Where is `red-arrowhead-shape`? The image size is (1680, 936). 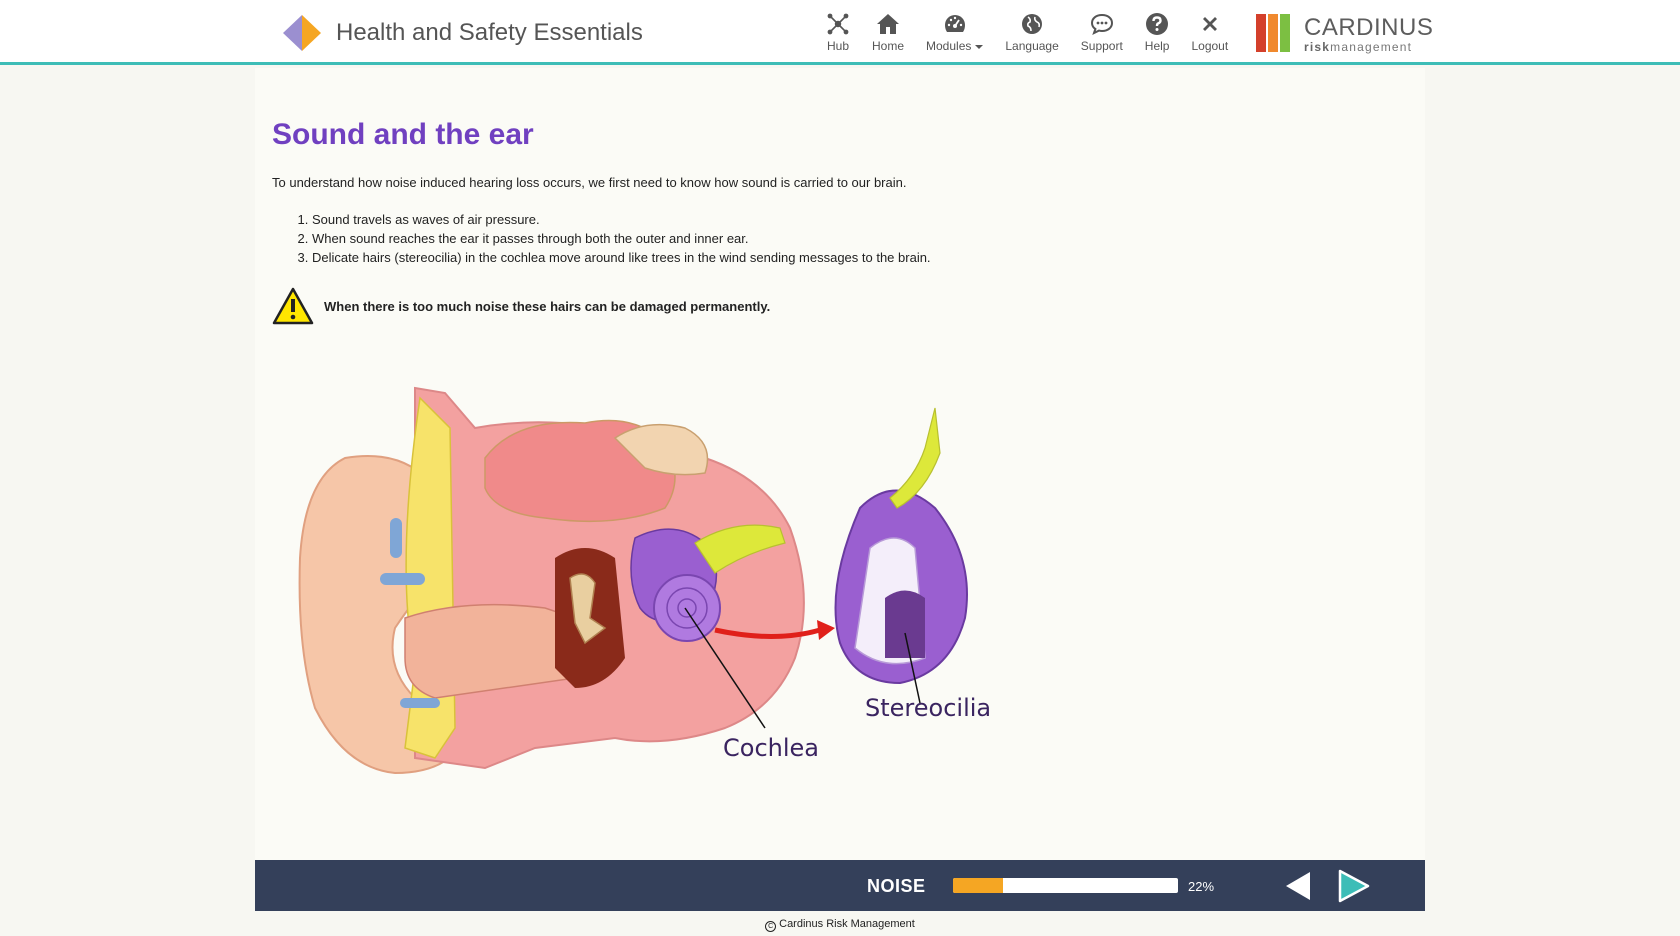
red-arrowhead-shape is located at coordinates (826, 630).